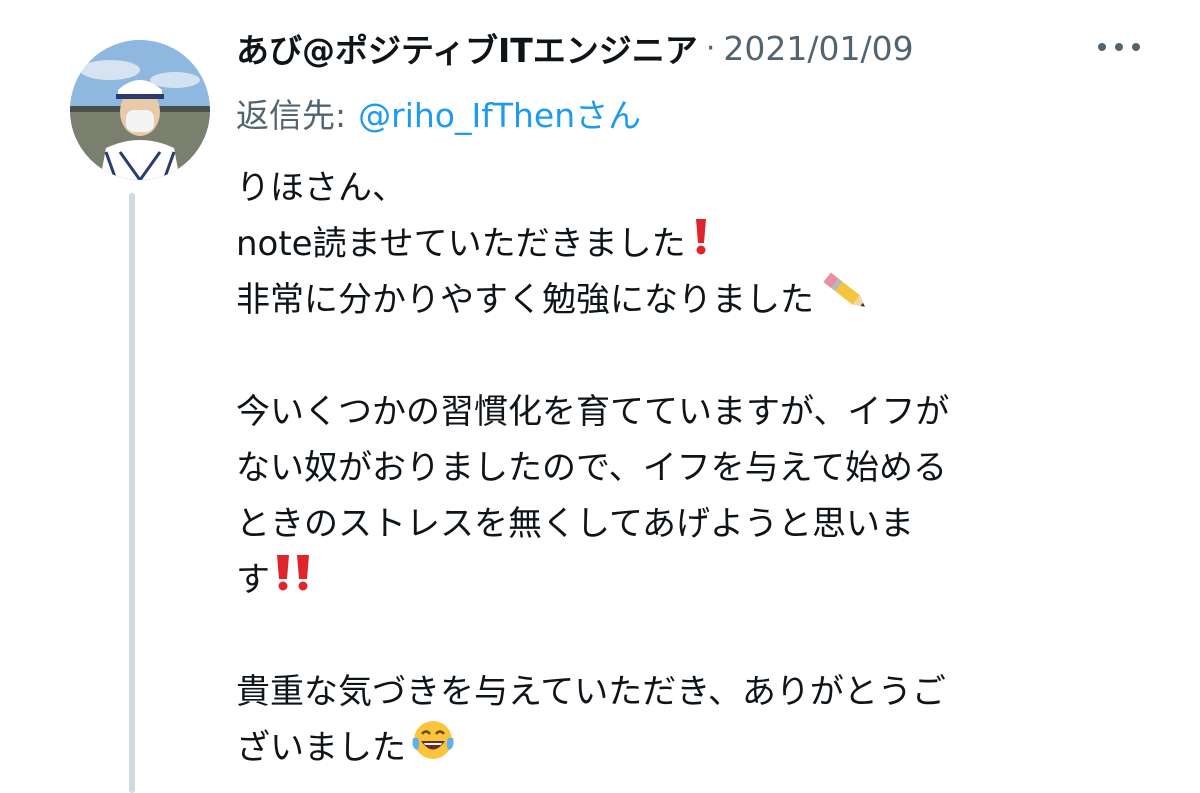 Image resolution: width=1200 pixels, height=793 pixels. I want to click on tweet-line: note読ませていただきました, so click(686, 240).